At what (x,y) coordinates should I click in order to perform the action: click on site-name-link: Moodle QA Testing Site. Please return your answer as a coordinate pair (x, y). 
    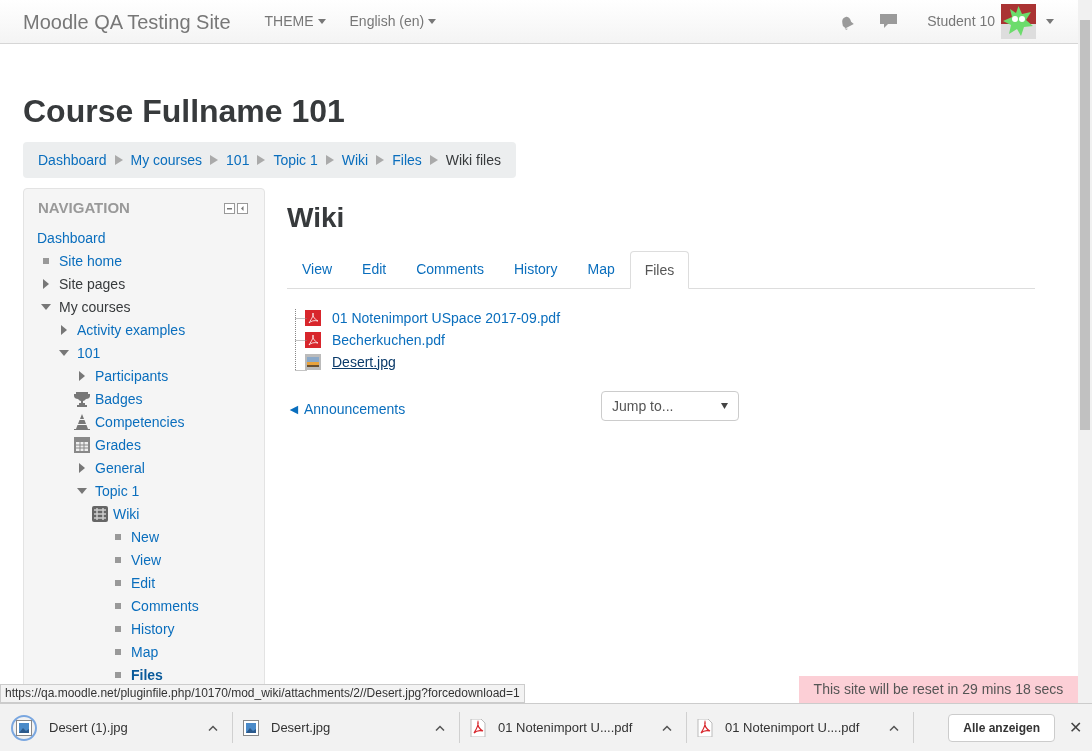
    Looking at the image, I should click on (127, 21).